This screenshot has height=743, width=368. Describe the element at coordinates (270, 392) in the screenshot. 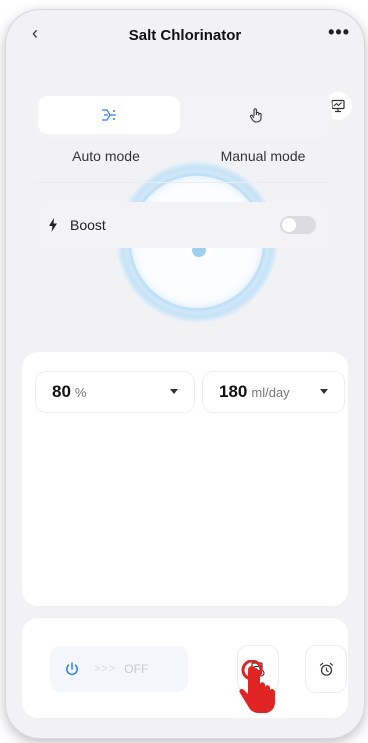

I see `dosing-unit: ml/day` at that location.